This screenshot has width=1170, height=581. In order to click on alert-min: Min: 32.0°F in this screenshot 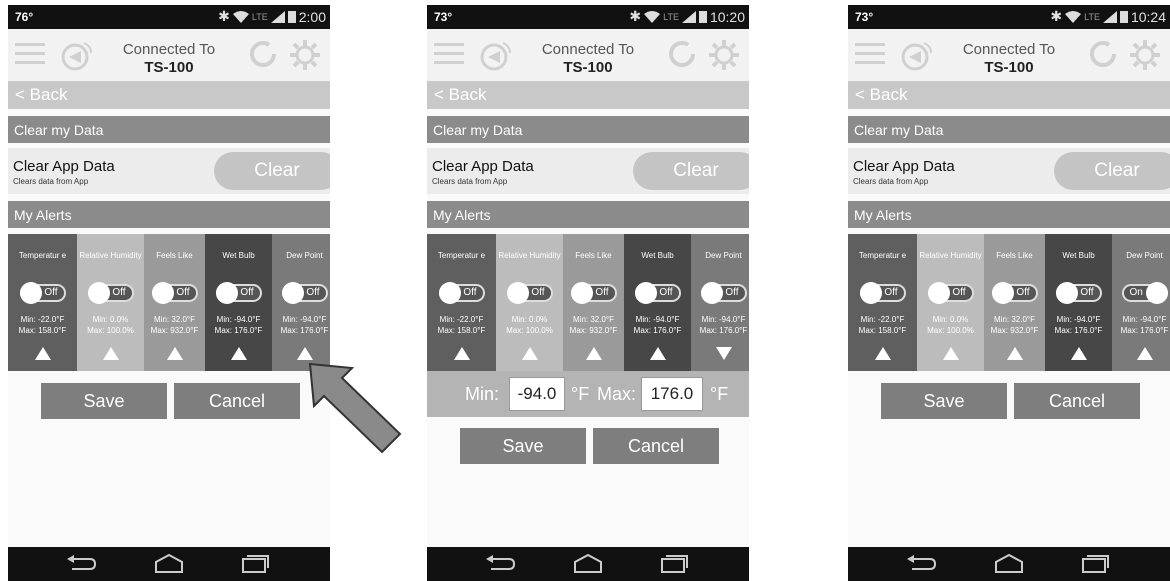, I will do `click(174, 319)`.